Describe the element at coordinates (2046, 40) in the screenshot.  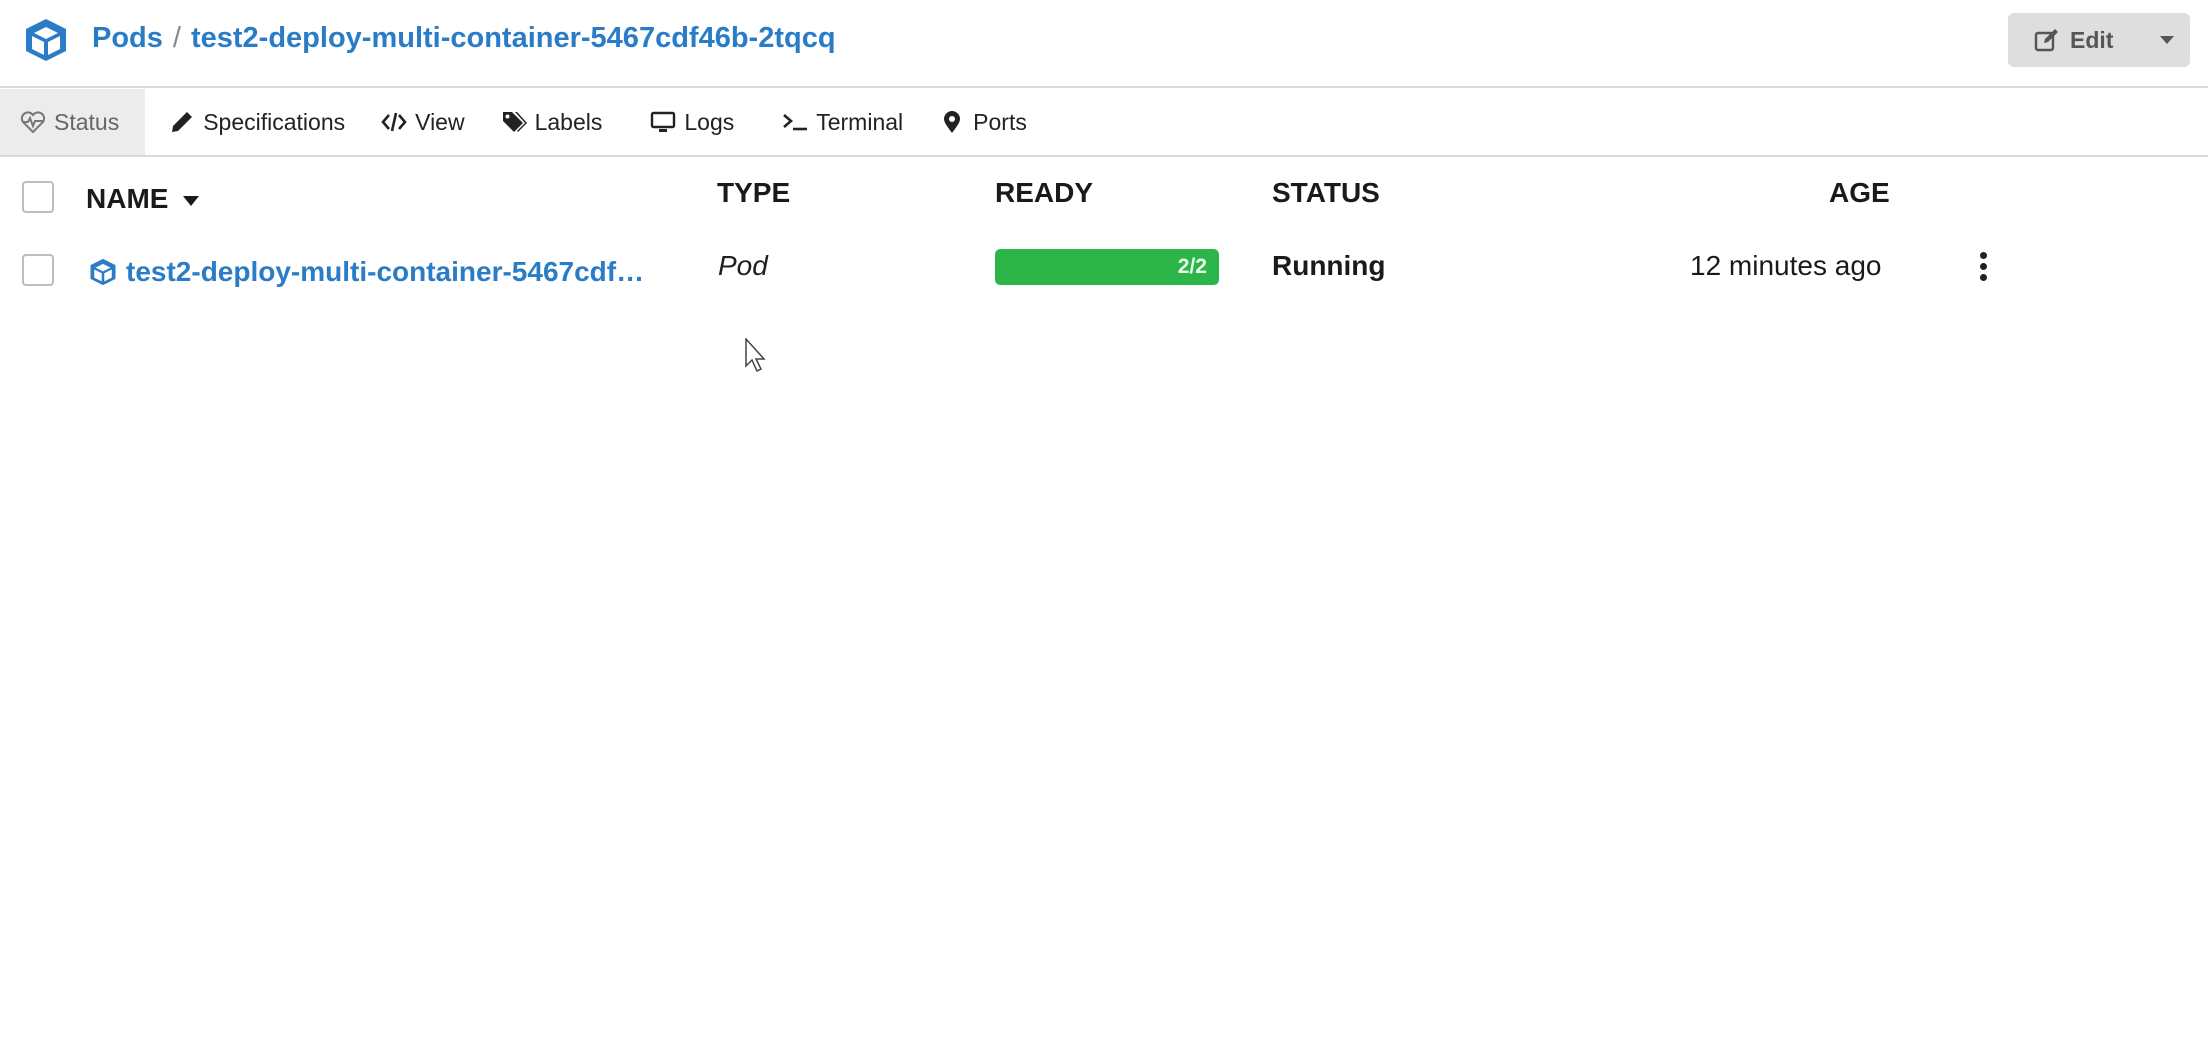
I see `edit-icon` at that location.